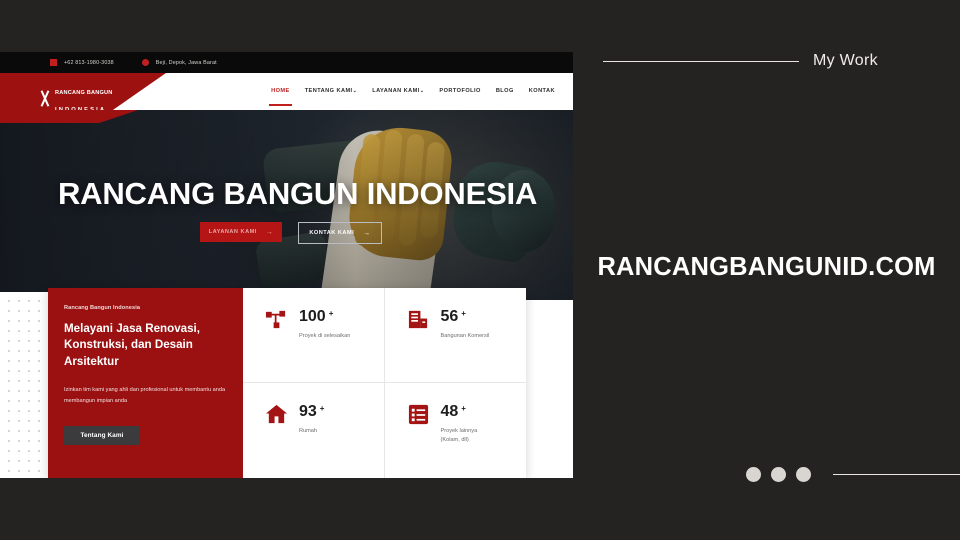 The height and width of the screenshot is (540, 960). I want to click on kontak-kami-button: KONTAK KAMI →, so click(340, 233).